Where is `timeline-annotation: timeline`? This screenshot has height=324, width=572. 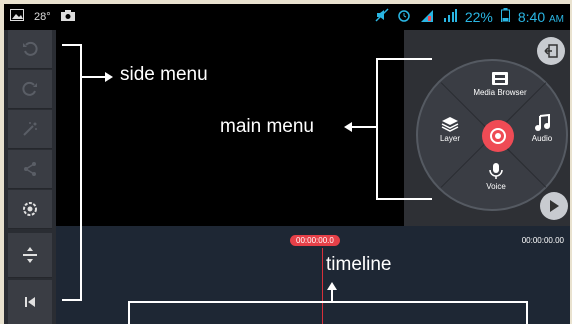
timeline-annotation: timeline is located at coordinates (359, 264).